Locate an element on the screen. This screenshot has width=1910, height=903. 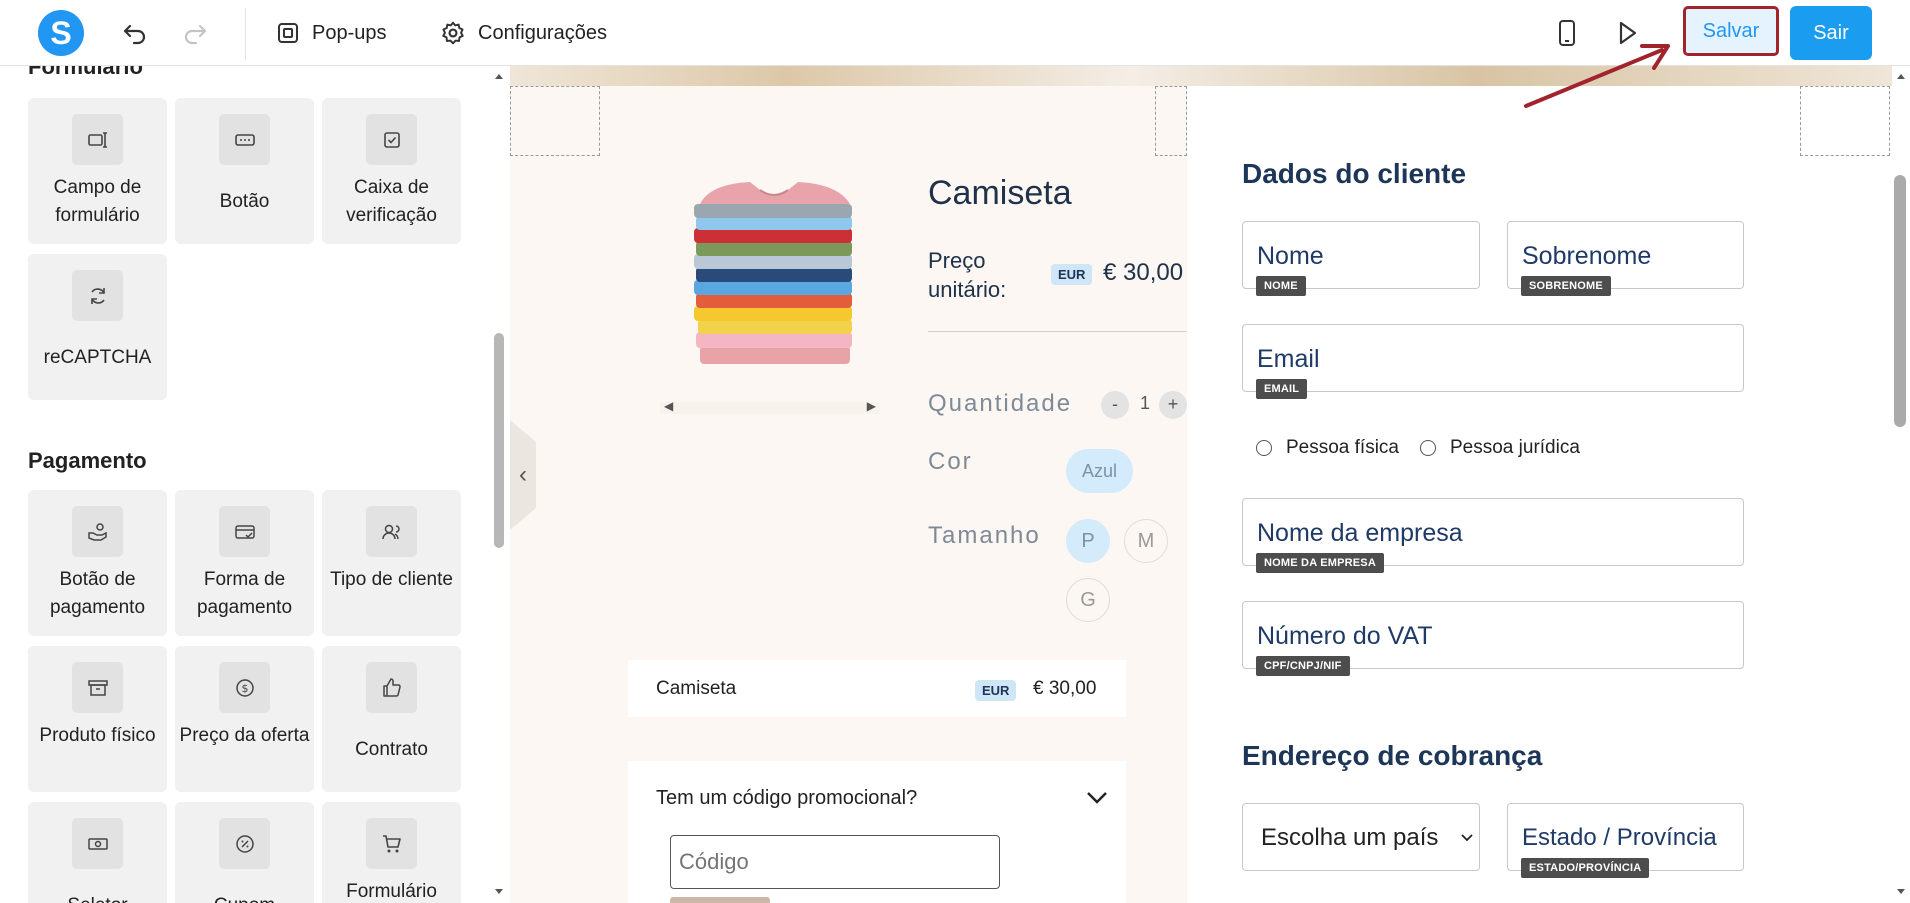
vat-number-tag: CPF/CNPJ/NIF is located at coordinates (1303, 666).